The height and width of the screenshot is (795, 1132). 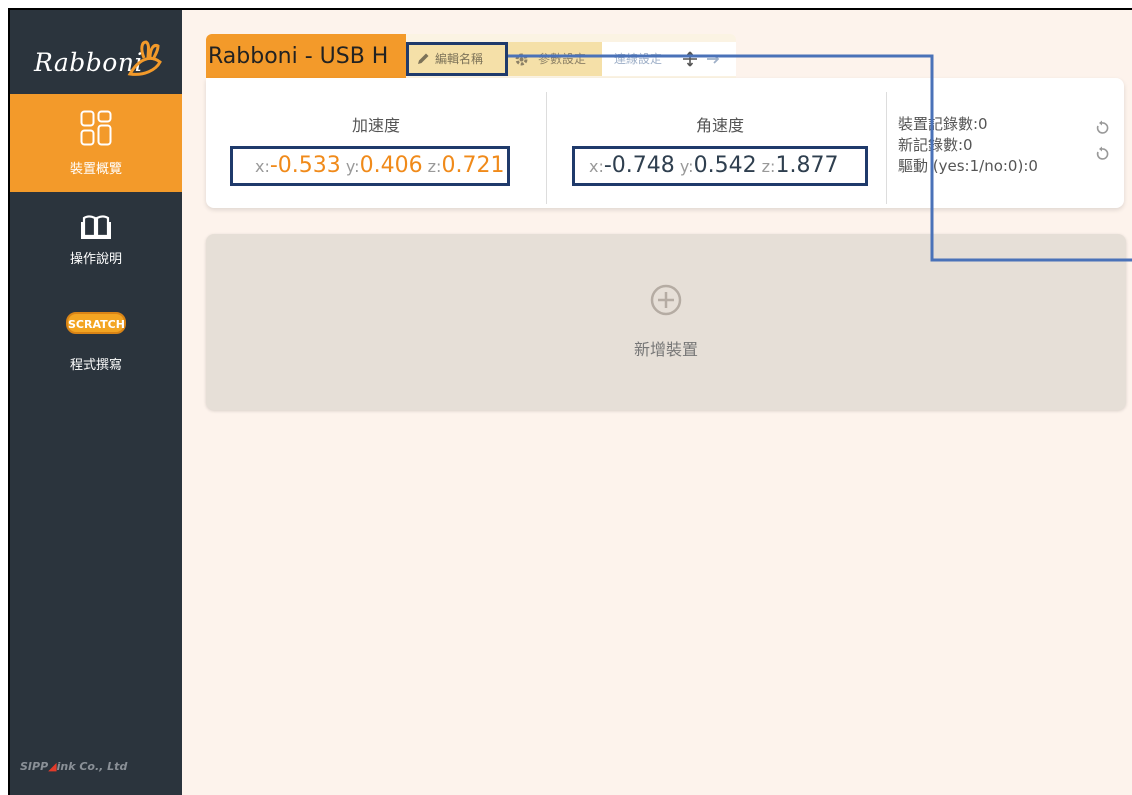 What do you see at coordinates (935, 145) in the screenshot?
I see `new-record-count: 新記錄數:0` at bounding box center [935, 145].